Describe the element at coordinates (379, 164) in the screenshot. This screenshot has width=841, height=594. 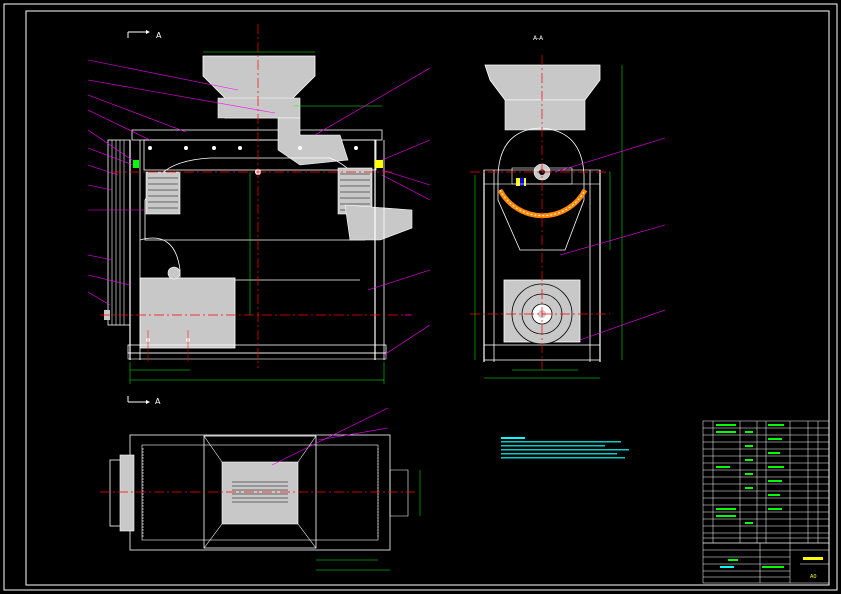
I see `bearing-right` at that location.